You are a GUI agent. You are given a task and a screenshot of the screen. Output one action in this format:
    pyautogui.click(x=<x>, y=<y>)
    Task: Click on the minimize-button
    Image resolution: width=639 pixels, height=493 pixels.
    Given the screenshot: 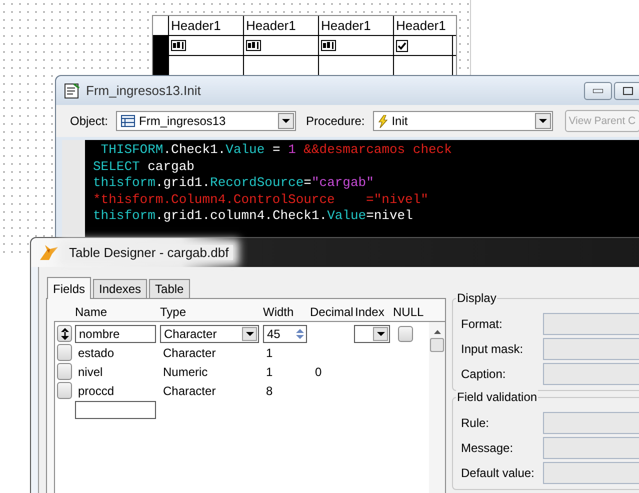 What is the action you would take?
    pyautogui.click(x=598, y=91)
    